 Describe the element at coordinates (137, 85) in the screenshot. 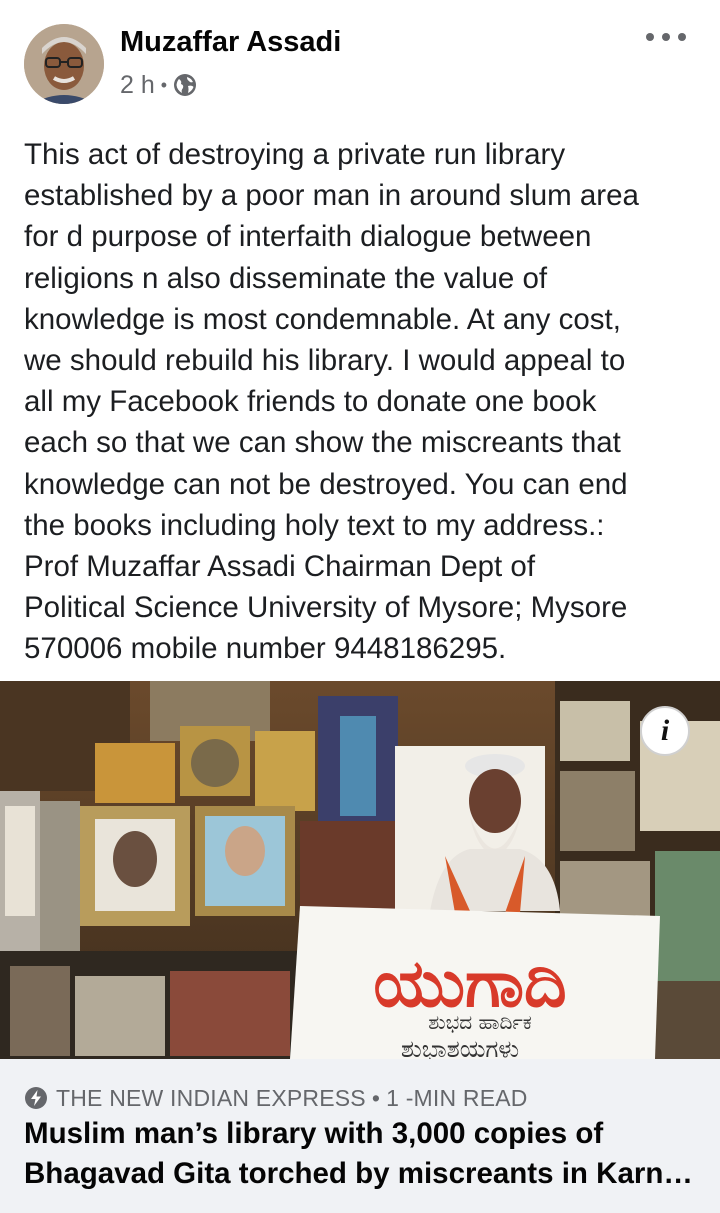

I see `post-time: 2 h` at that location.